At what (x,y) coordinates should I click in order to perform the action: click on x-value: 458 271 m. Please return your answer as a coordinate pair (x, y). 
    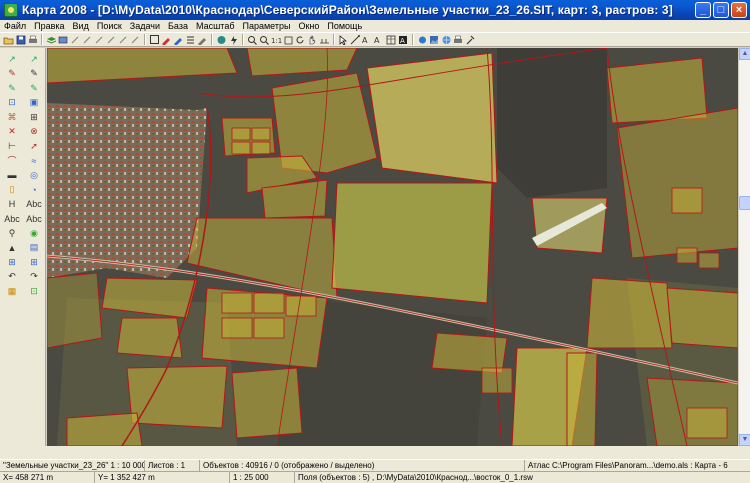
    Looking at the image, I should click on (34, 477).